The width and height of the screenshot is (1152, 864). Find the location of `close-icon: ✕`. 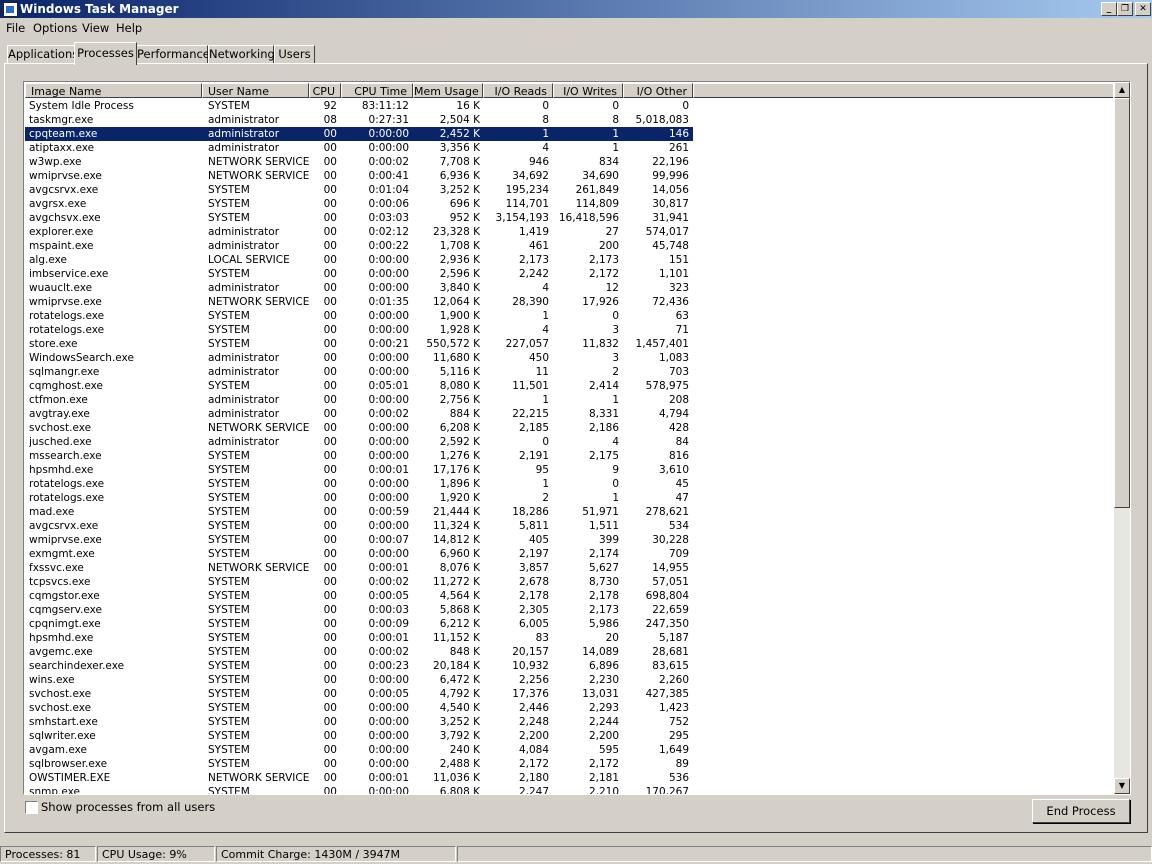

close-icon: ✕ is located at coordinates (1143, 9).